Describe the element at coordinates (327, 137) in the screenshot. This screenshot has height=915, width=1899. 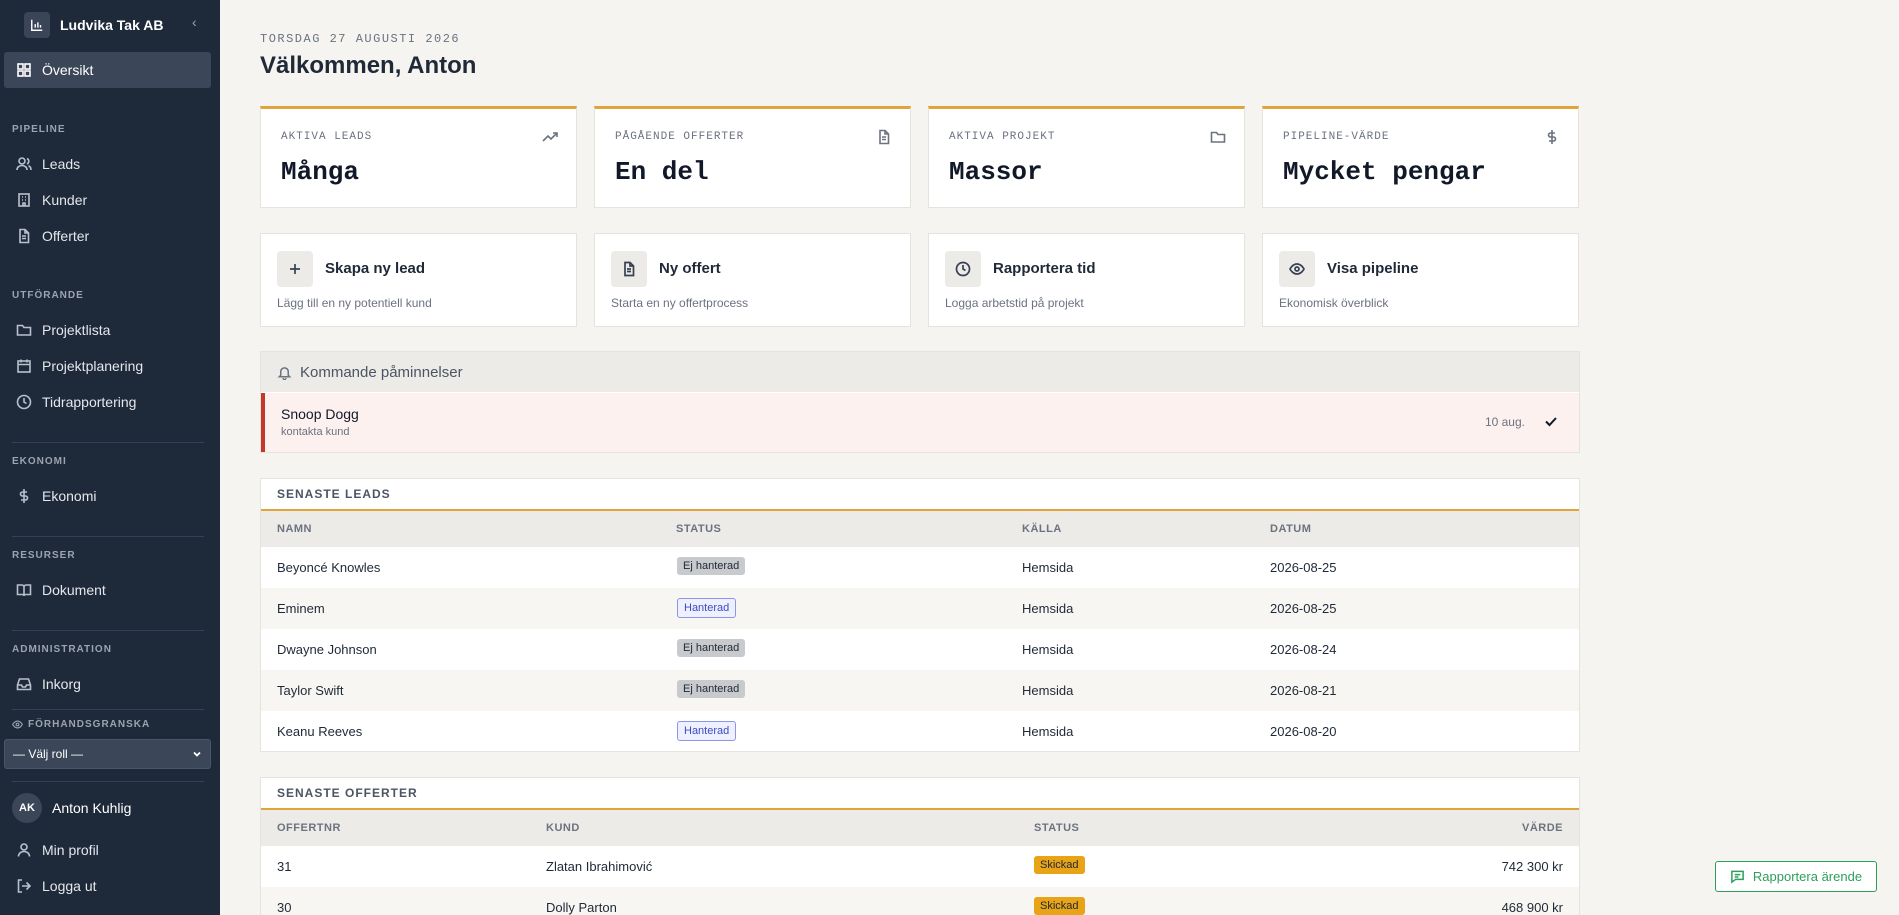
I see `stat-label: AKTIVA LEADS` at that location.